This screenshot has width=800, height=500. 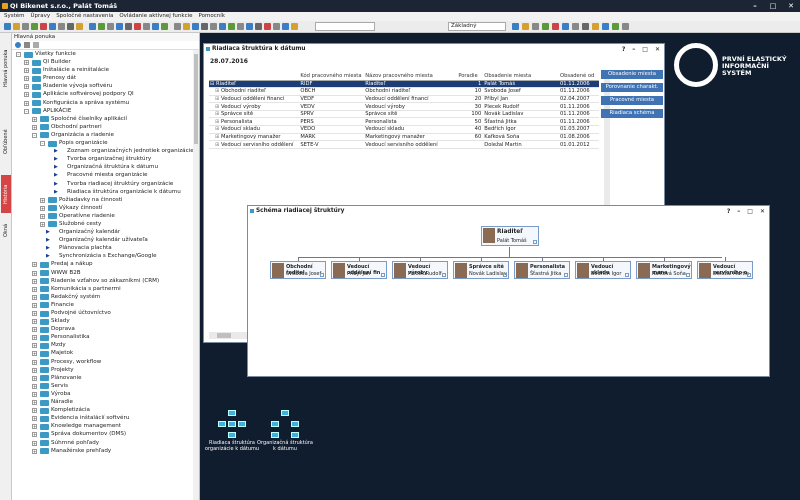 What do you see at coordinates (18, 45) in the screenshot?
I see `refresh-icon` at bounding box center [18, 45].